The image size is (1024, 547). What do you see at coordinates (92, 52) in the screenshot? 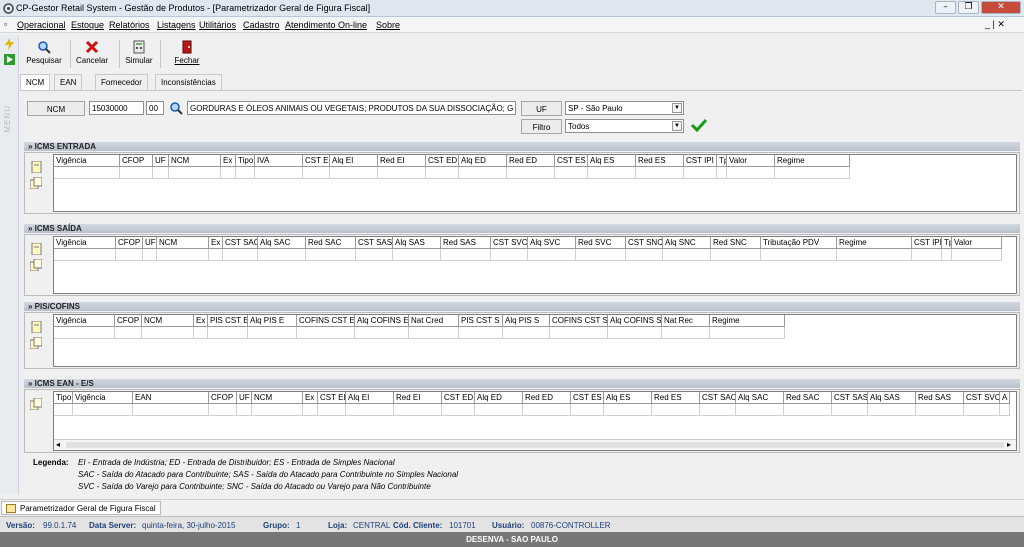
I see `cancelar-button: Cancelar` at bounding box center [92, 52].